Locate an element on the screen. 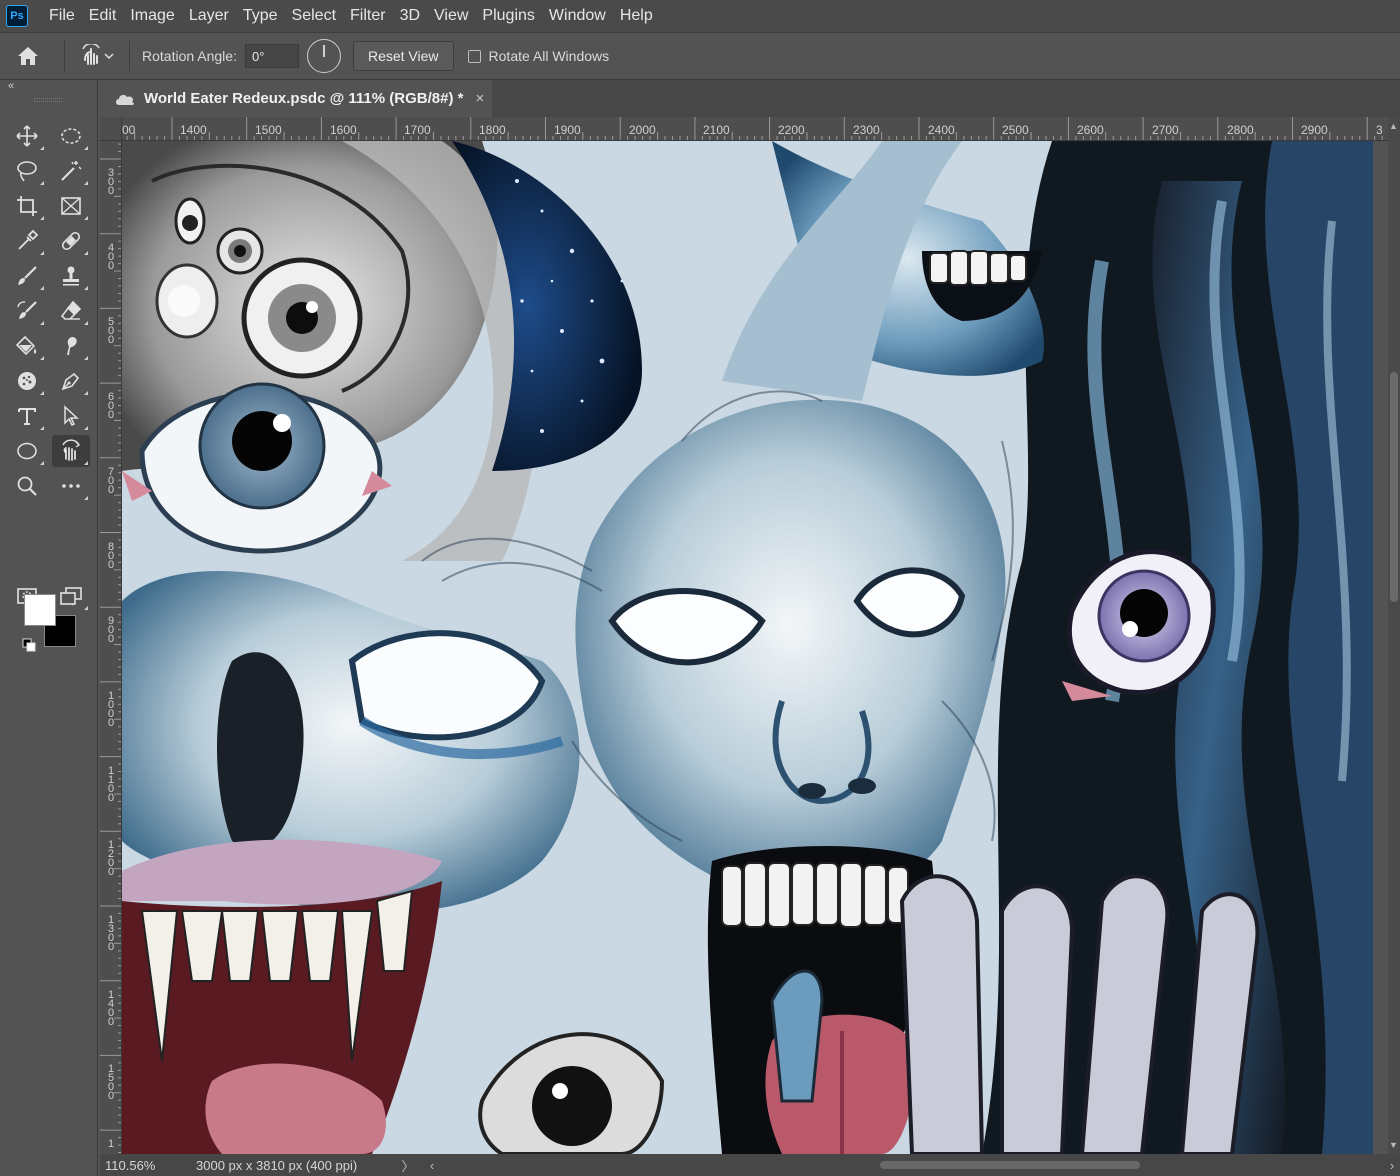 The image size is (1400, 1176). screen-mode-icon is located at coordinates (71, 596).